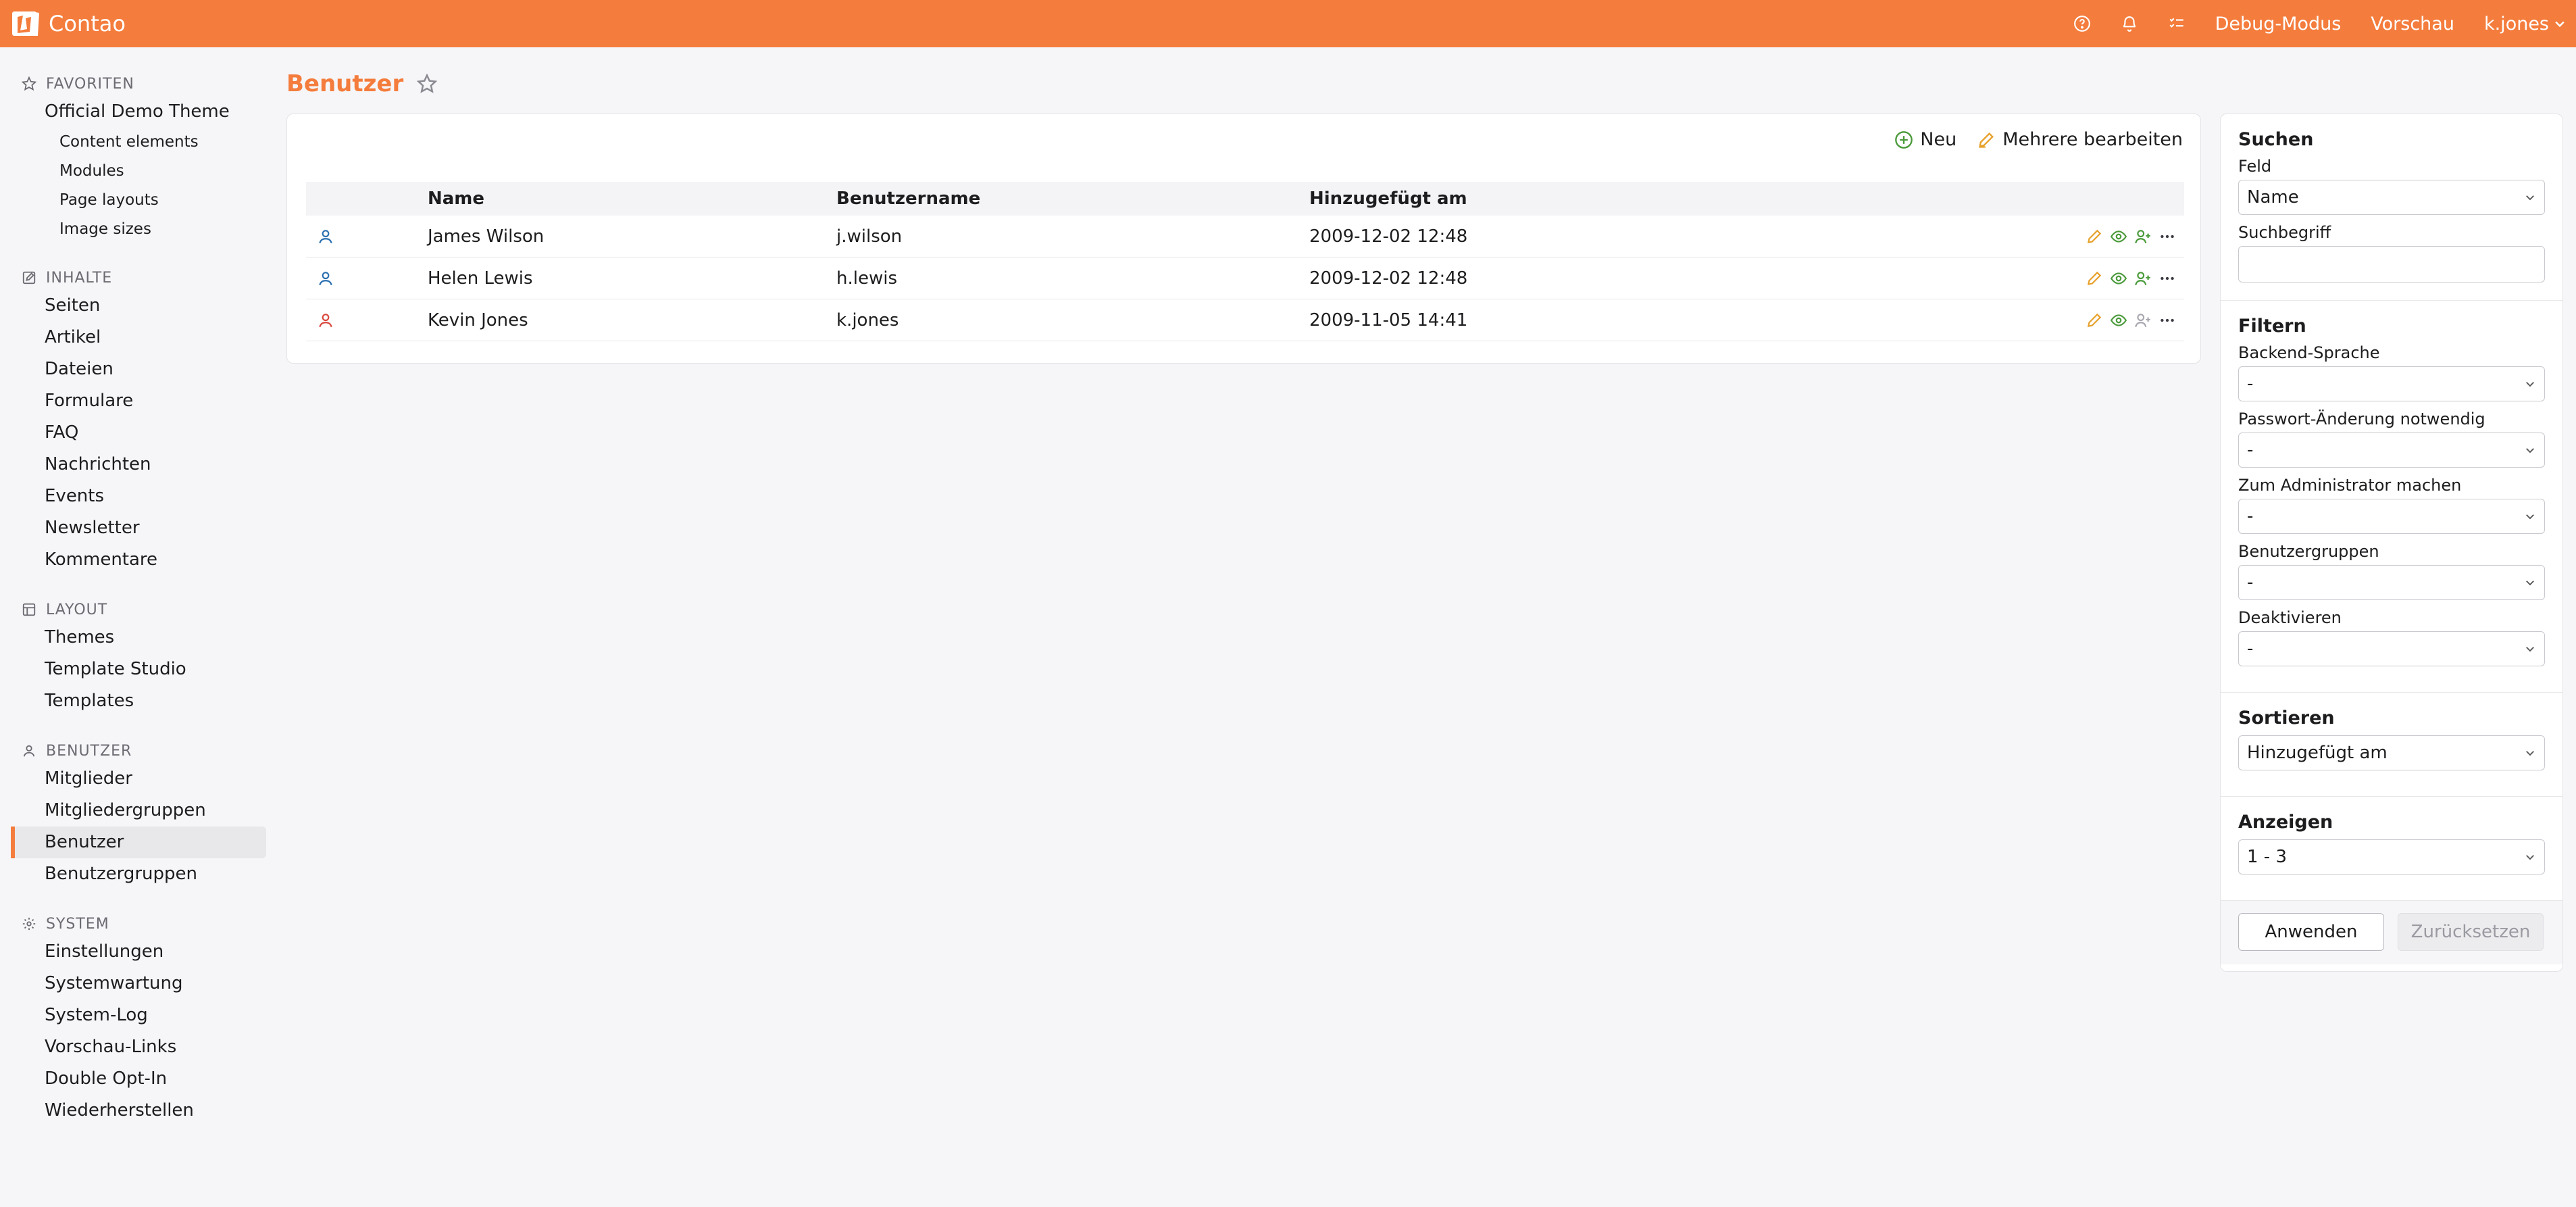  I want to click on sidebar-item-systemwartung: Systemwartung, so click(135, 984).